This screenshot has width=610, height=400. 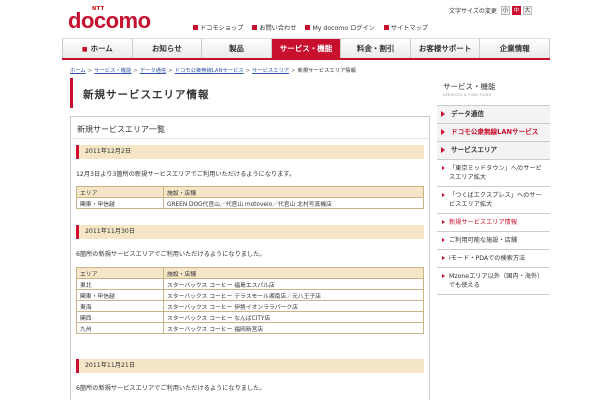 What do you see at coordinates (474, 150) in the screenshot?
I see `sidebar-item-label: サービスエリア` at bounding box center [474, 150].